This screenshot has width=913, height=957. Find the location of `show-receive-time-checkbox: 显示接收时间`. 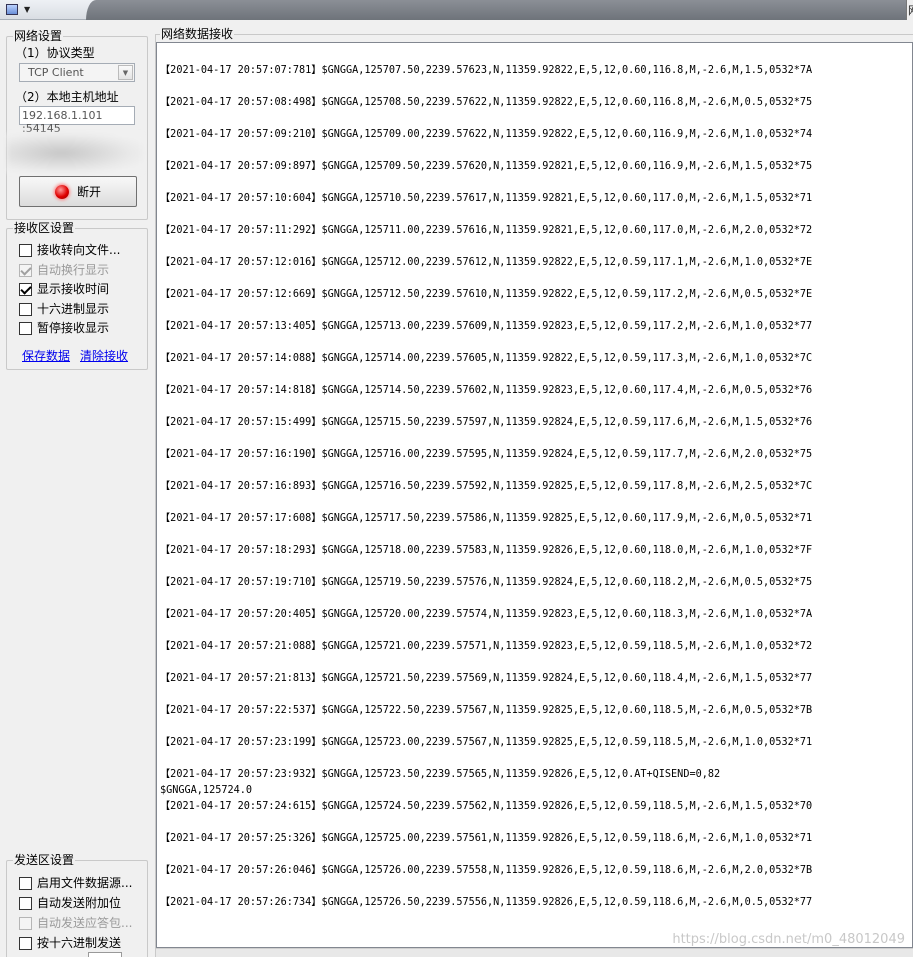

show-receive-time-checkbox: 显示接收时间 is located at coordinates (64, 289).